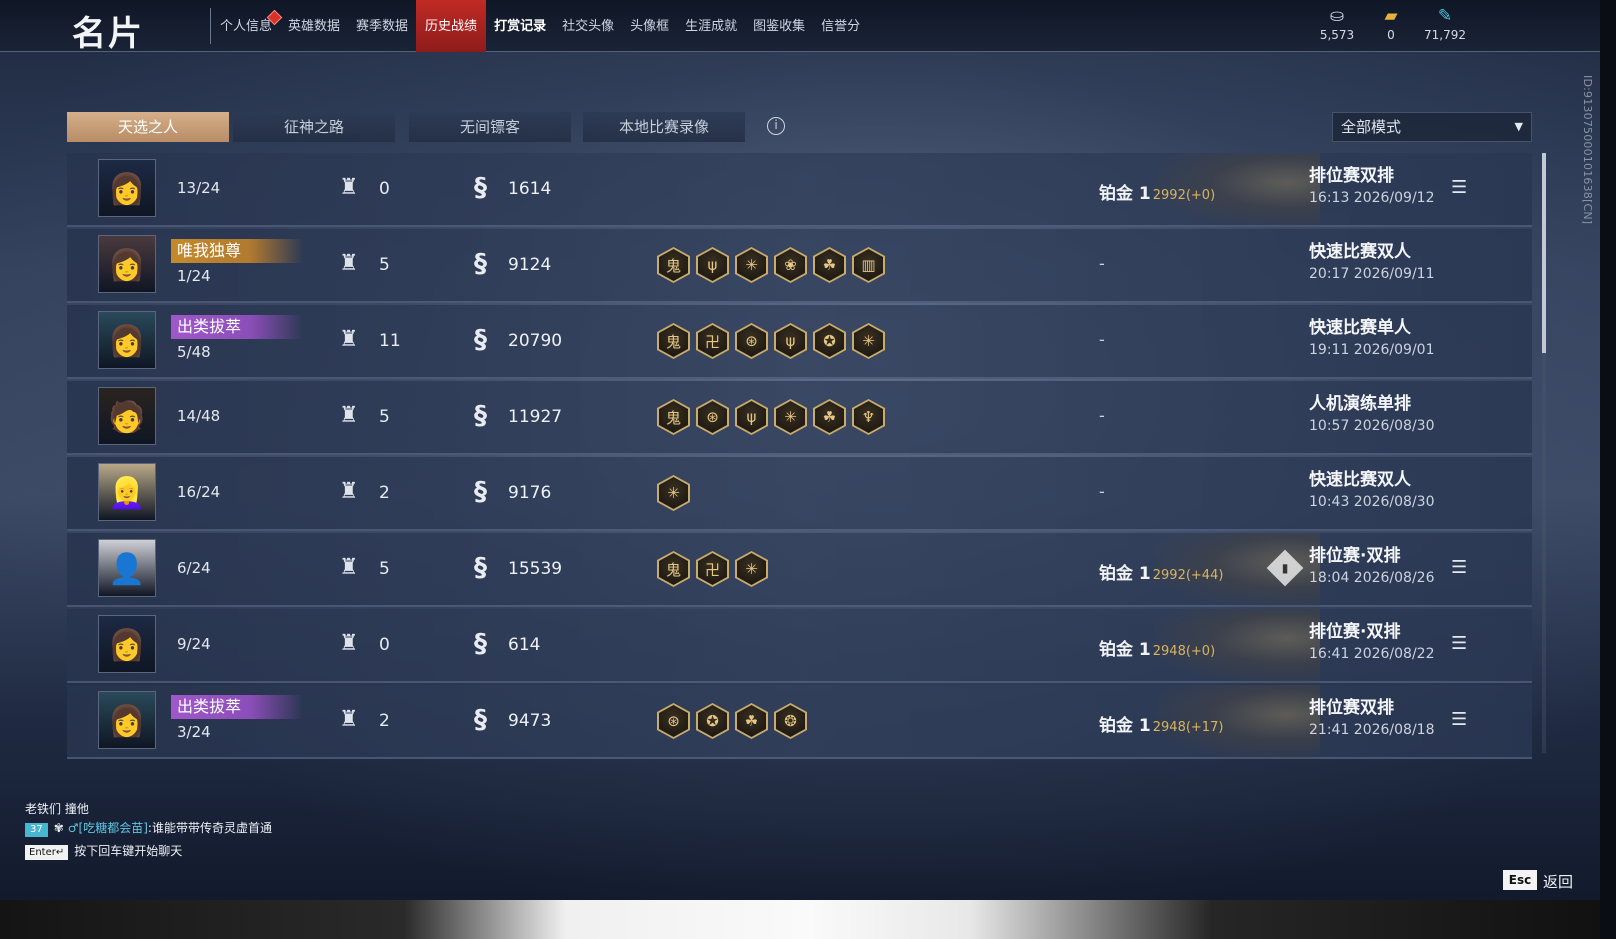 This screenshot has height=939, width=1616. I want to click on kill-count: 11, so click(390, 341).